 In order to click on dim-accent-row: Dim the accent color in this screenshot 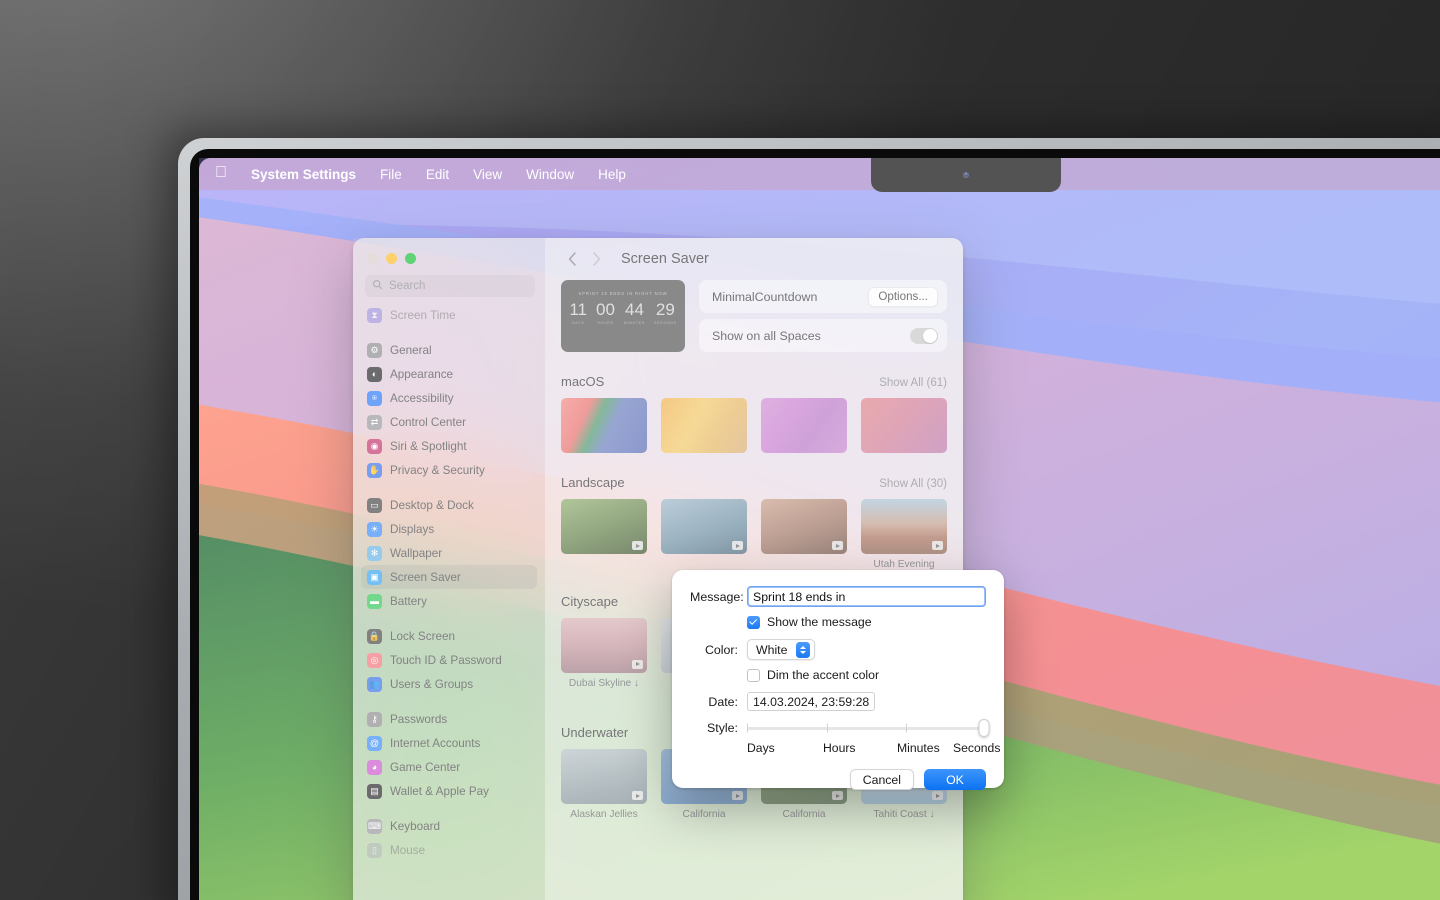, I will do `click(866, 675)`.